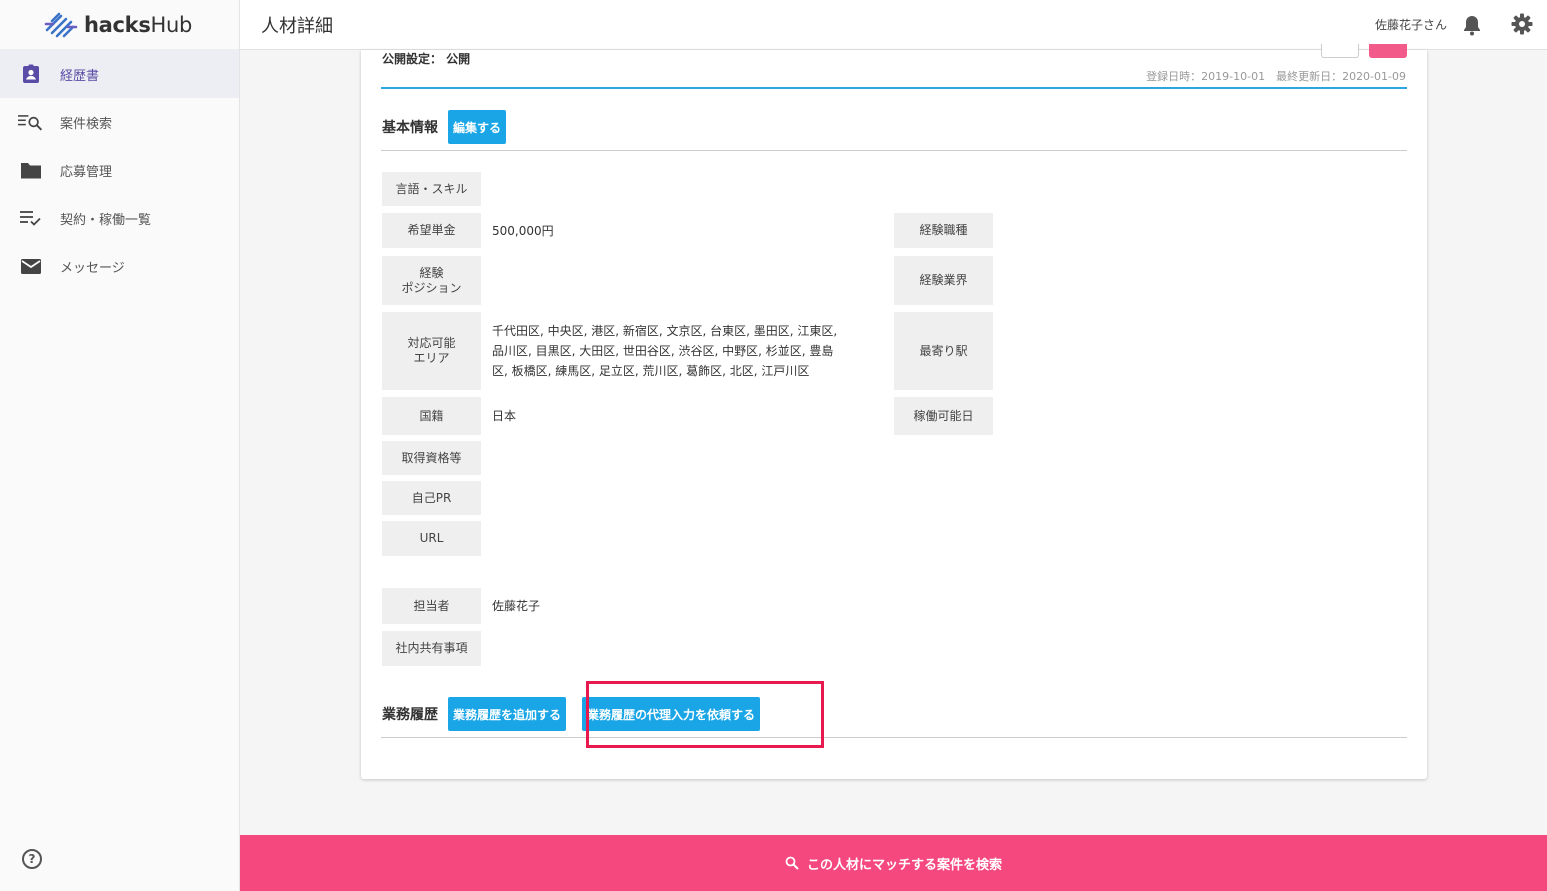 The image size is (1547, 891). Describe the element at coordinates (86, 172) in the screenshot. I see `sidebar-item-label: 応募管理` at that location.